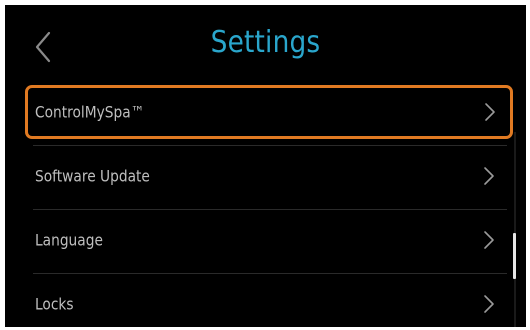  I want to click on list-item-label: ControlMySpa™, so click(90, 112).